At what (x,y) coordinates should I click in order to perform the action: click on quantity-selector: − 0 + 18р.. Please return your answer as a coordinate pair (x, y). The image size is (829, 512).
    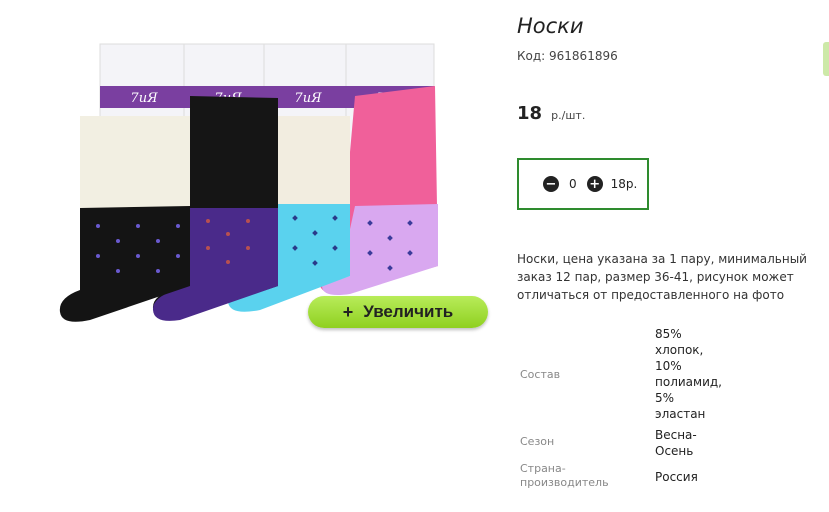
    Looking at the image, I should click on (583, 184).